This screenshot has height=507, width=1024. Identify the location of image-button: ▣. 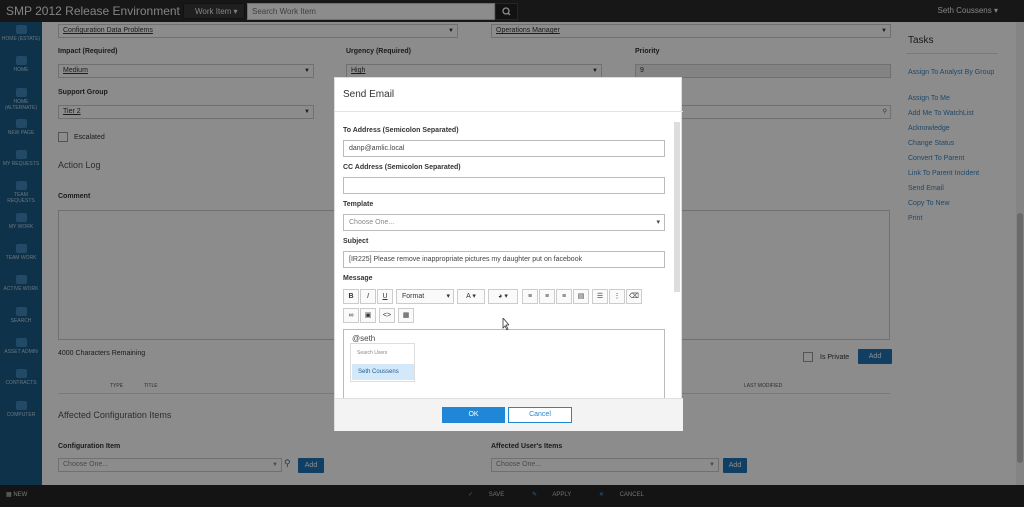
(368, 315).